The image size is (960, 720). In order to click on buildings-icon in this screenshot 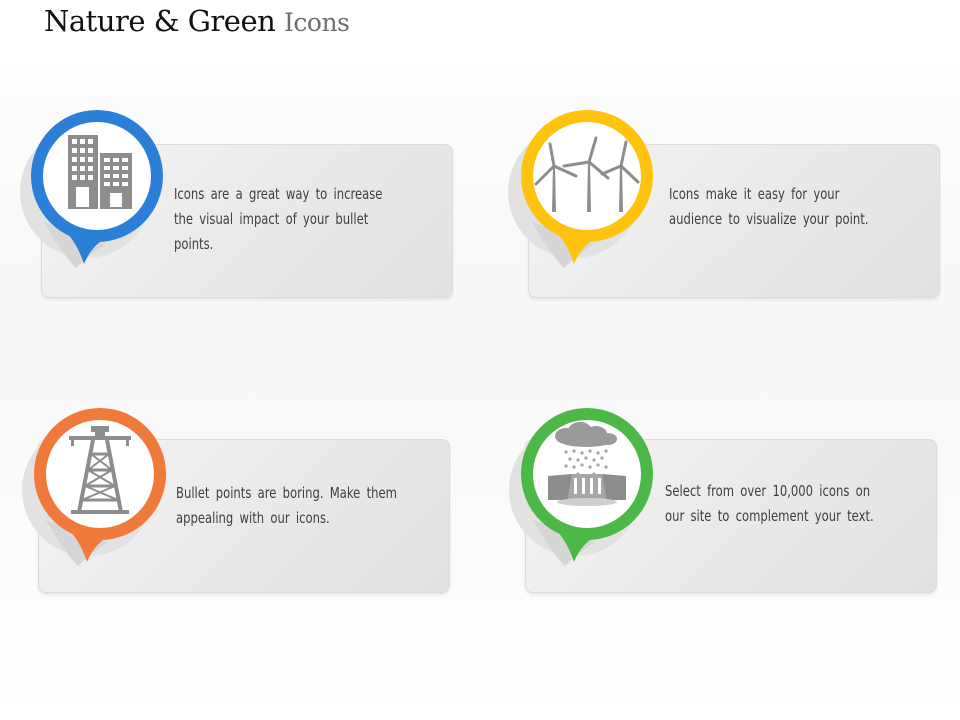, I will do `click(100, 172)`.